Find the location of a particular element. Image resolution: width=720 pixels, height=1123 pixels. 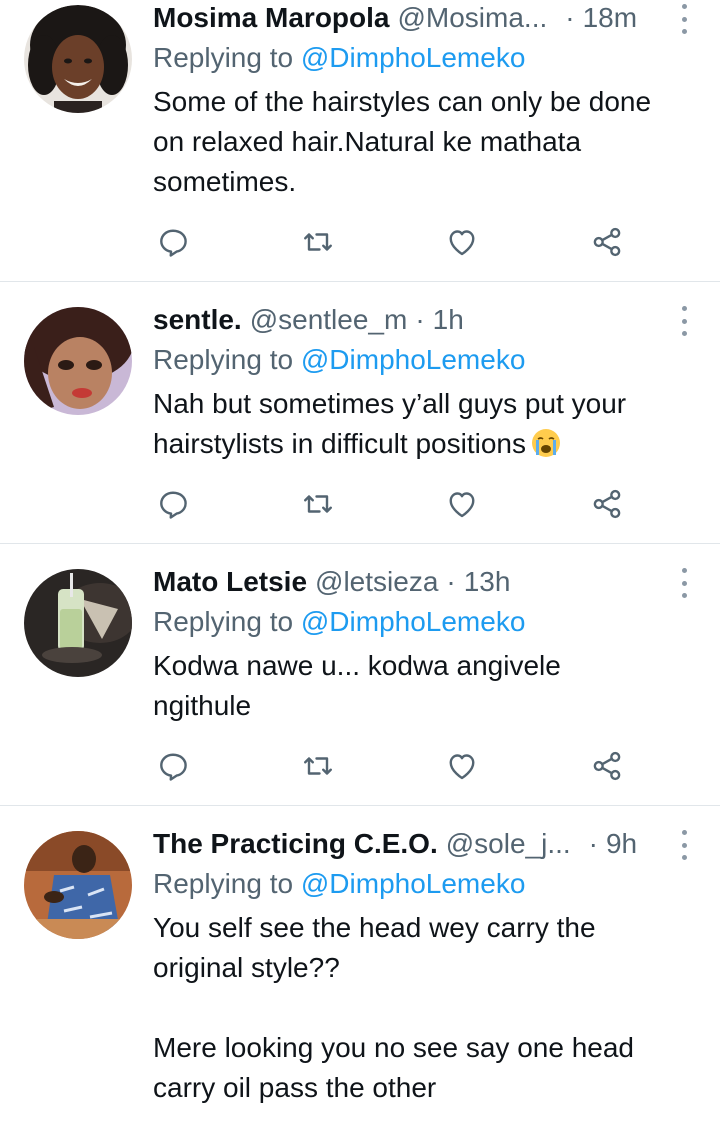

tweet-line-with-emoji: hairstylists in difficult positions is located at coordinates (425, 444).